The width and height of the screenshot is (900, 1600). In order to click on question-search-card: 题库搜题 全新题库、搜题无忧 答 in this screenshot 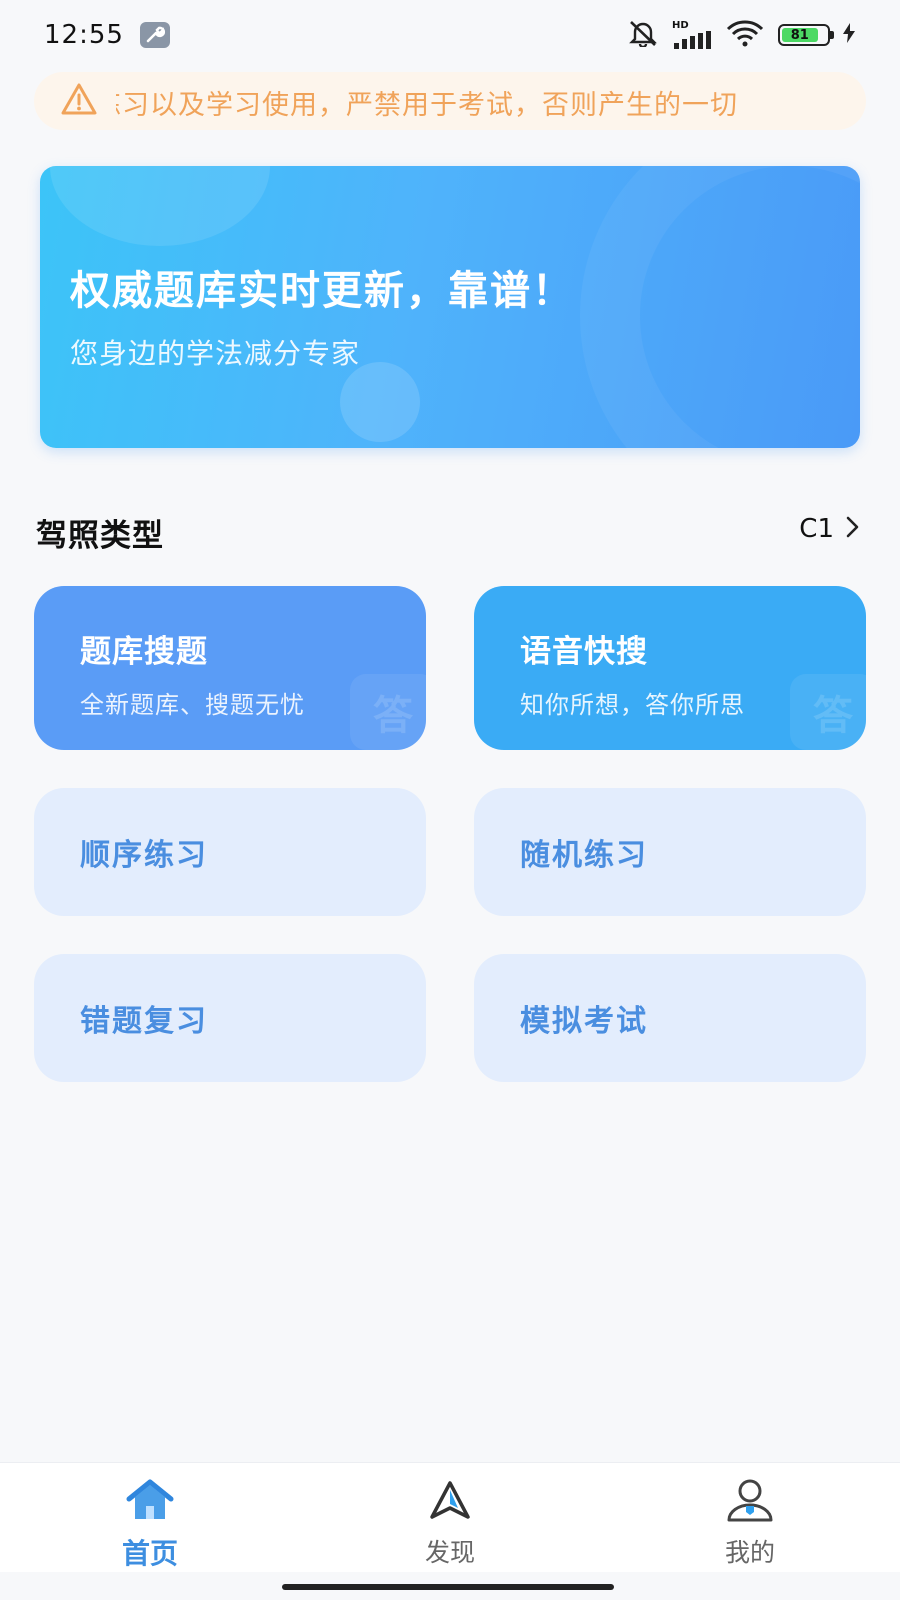, I will do `click(230, 668)`.